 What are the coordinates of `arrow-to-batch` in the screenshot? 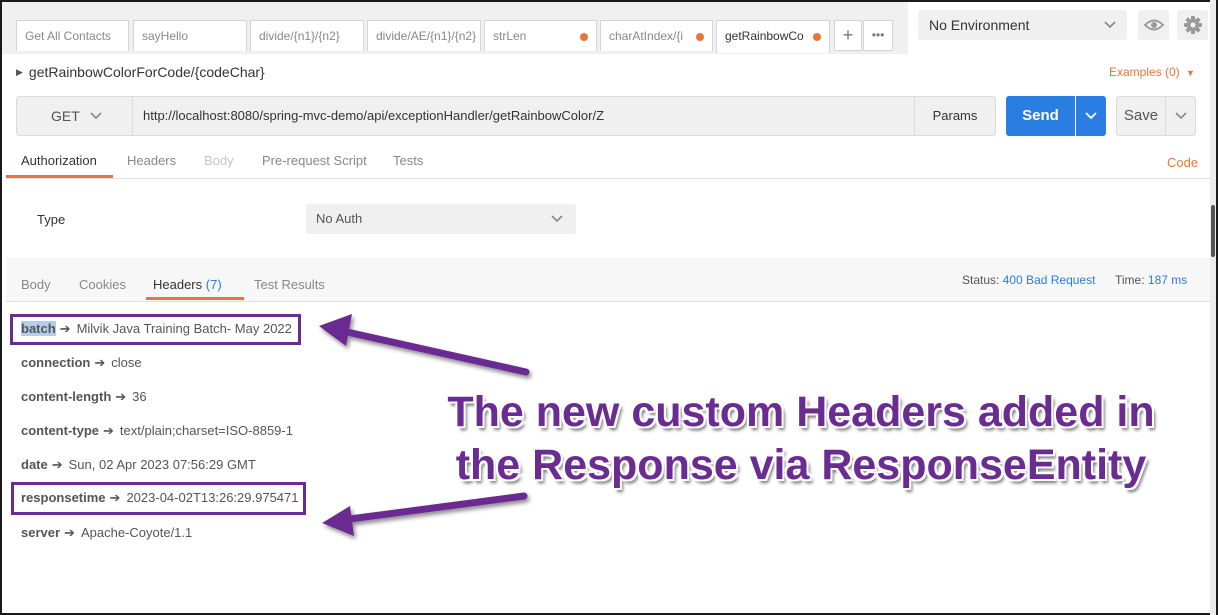 It's located at (424, 345).